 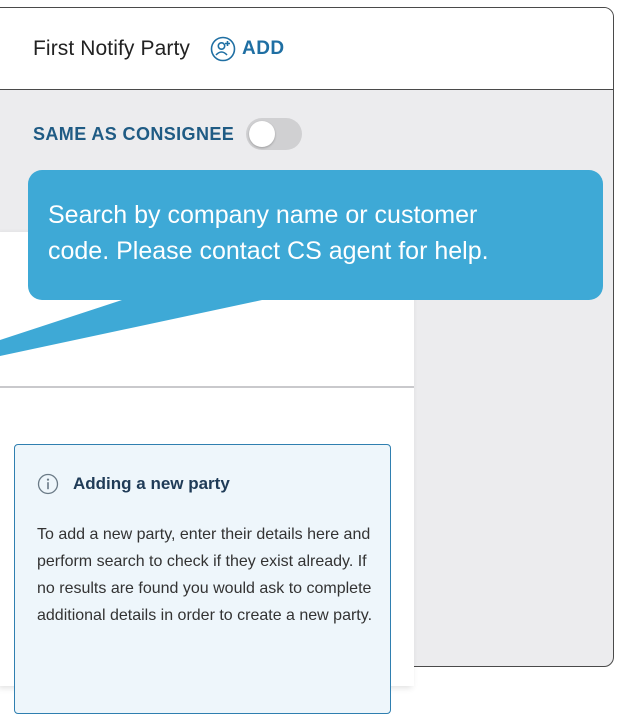 What do you see at coordinates (48, 484) in the screenshot?
I see `info-icon` at bounding box center [48, 484].